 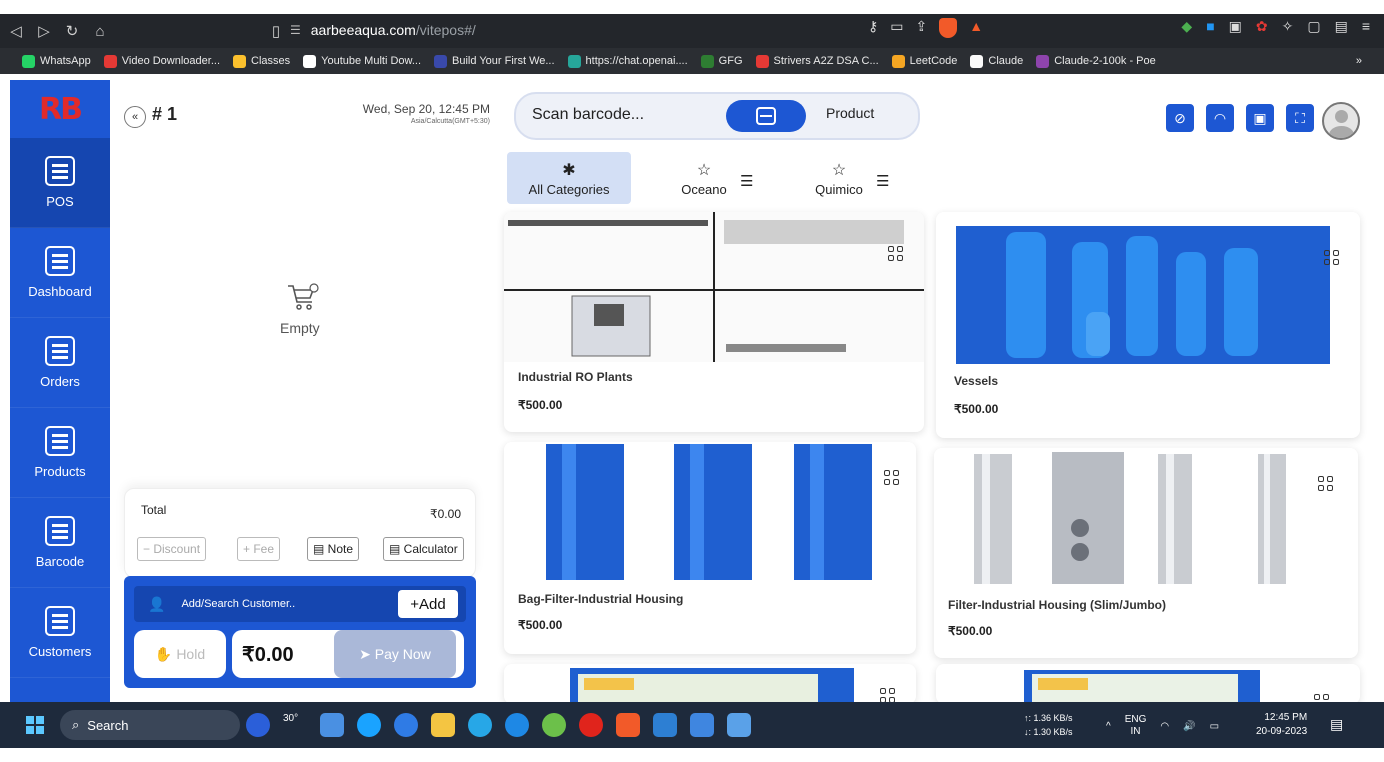 I want to click on category-oceano: ☆ Oceano, so click(x=704, y=178).